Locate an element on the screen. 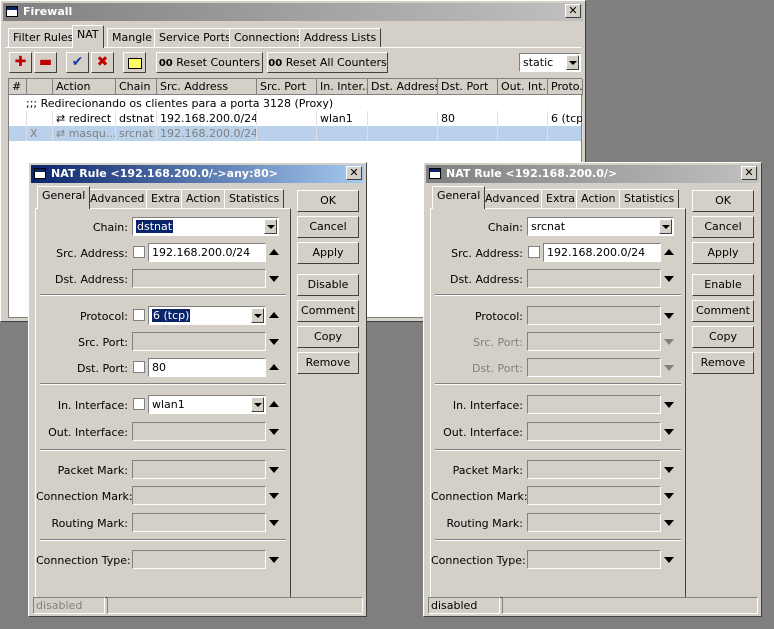 The image size is (774, 629). dialog-right-titlebar: NAT Rule <192.168.200.0/> ✕ is located at coordinates (592, 174).